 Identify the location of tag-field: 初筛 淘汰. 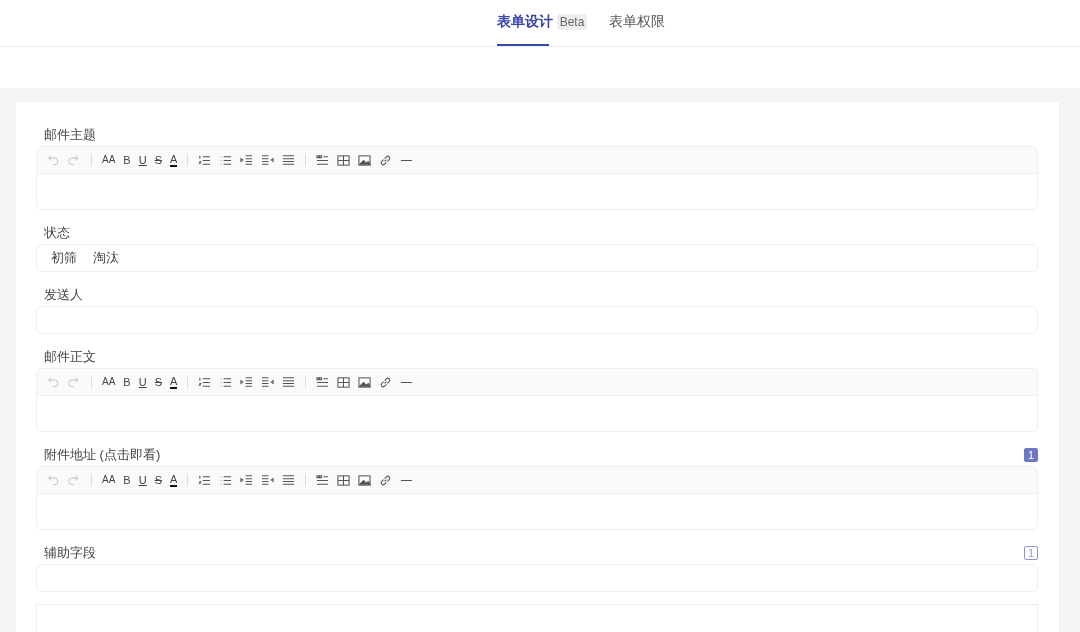
(537, 258).